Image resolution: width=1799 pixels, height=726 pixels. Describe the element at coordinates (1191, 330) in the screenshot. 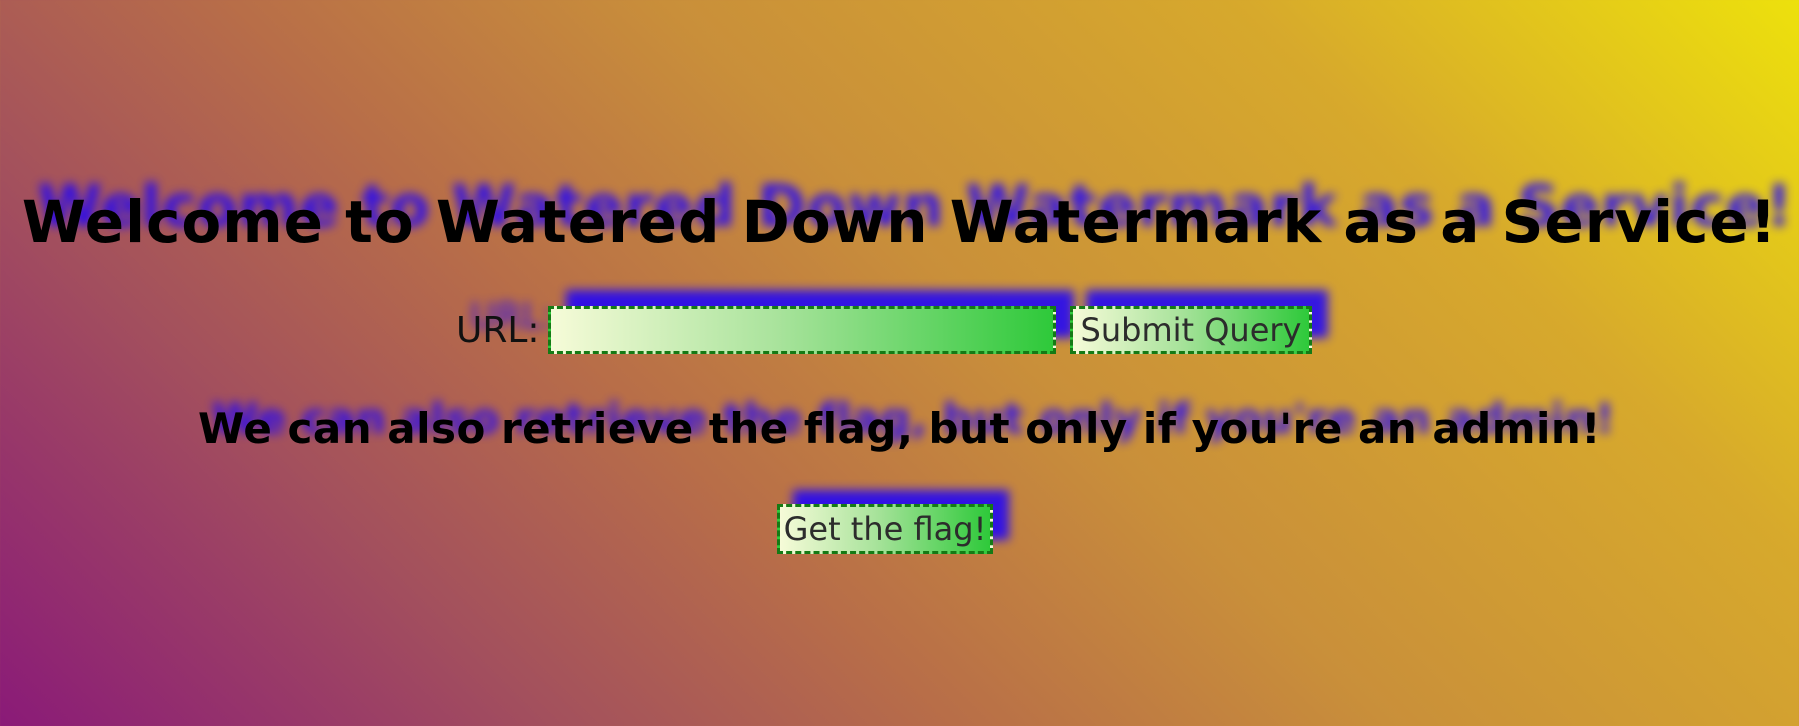

I see `submit-query-button: Submit Query` at that location.